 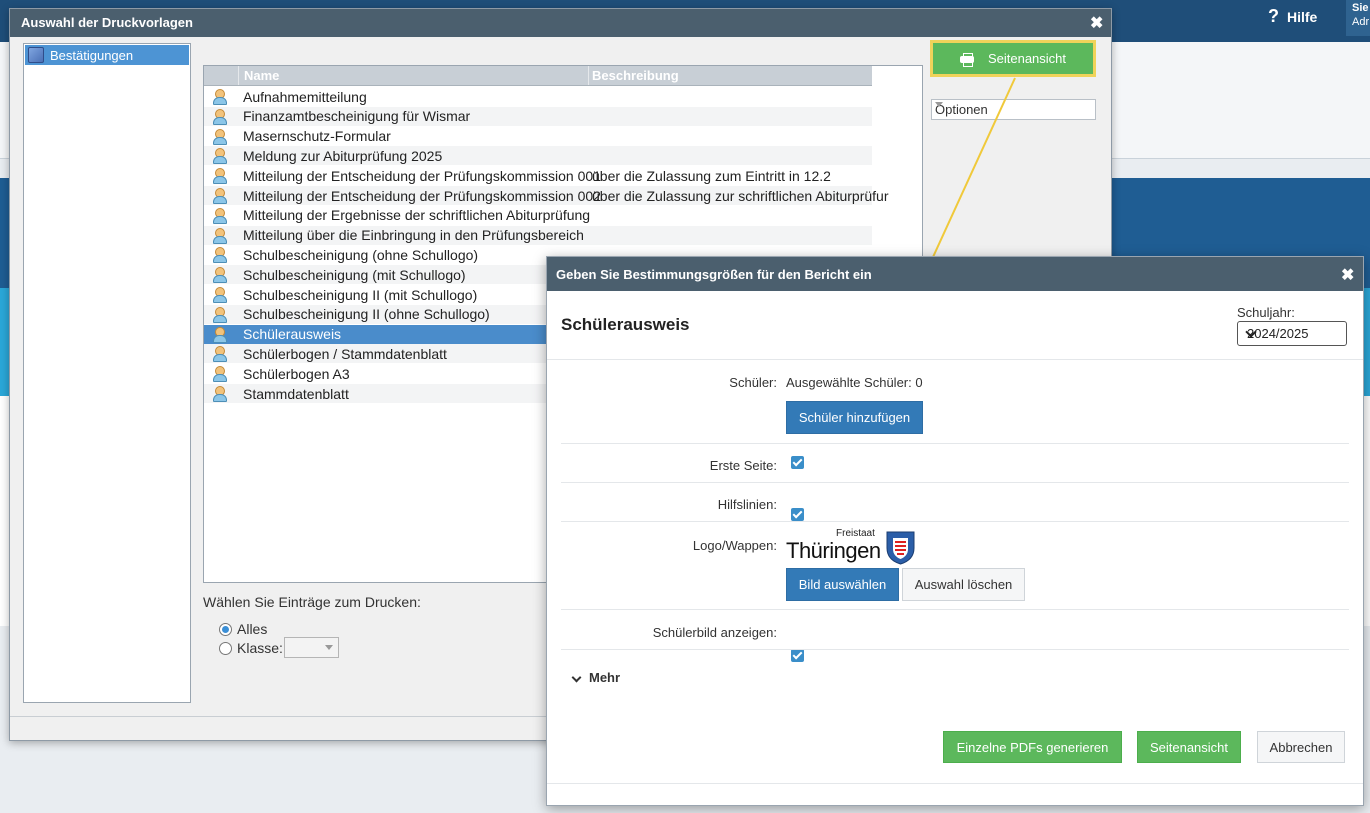 What do you see at coordinates (1189, 747) in the screenshot?
I see `preview-button: Seitenansicht` at bounding box center [1189, 747].